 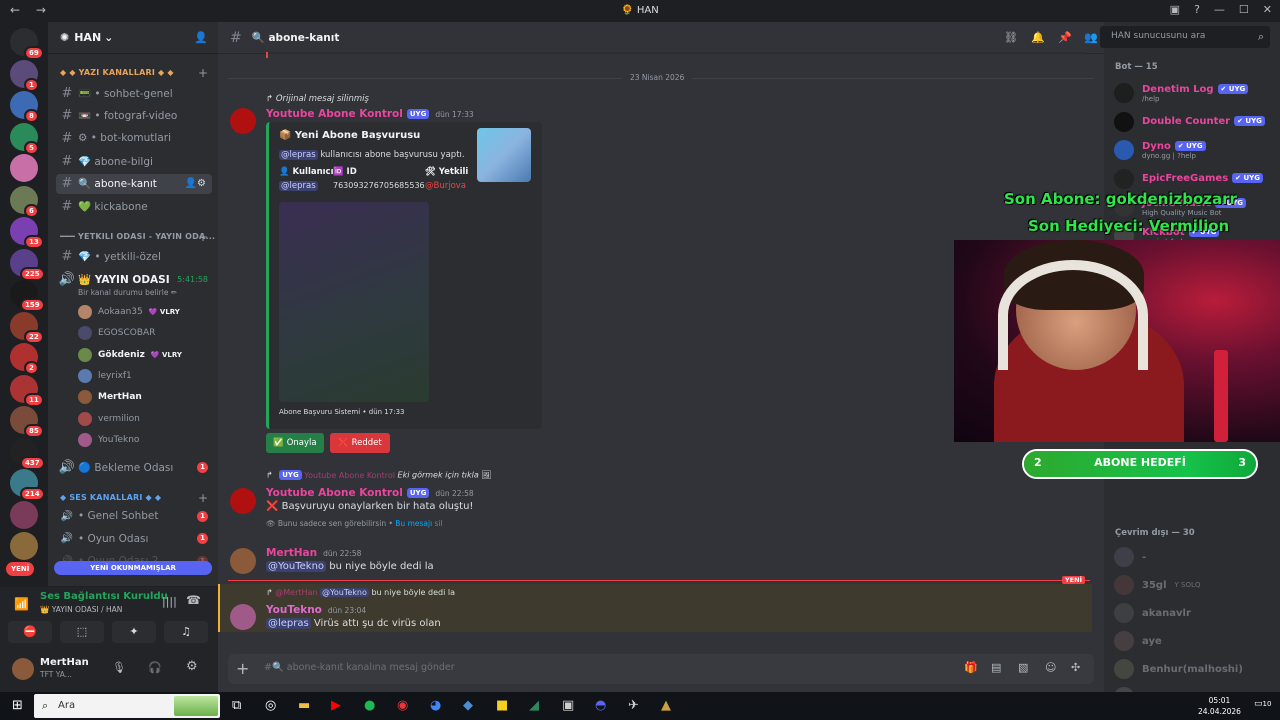 What do you see at coordinates (104, 596) in the screenshot?
I see `voice-status-text: Ses Bağlantısı Kuruldu` at bounding box center [104, 596].